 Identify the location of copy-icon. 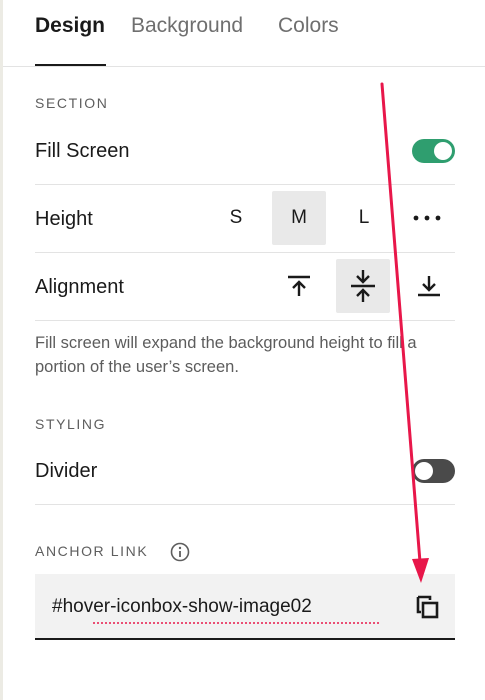
(427, 607).